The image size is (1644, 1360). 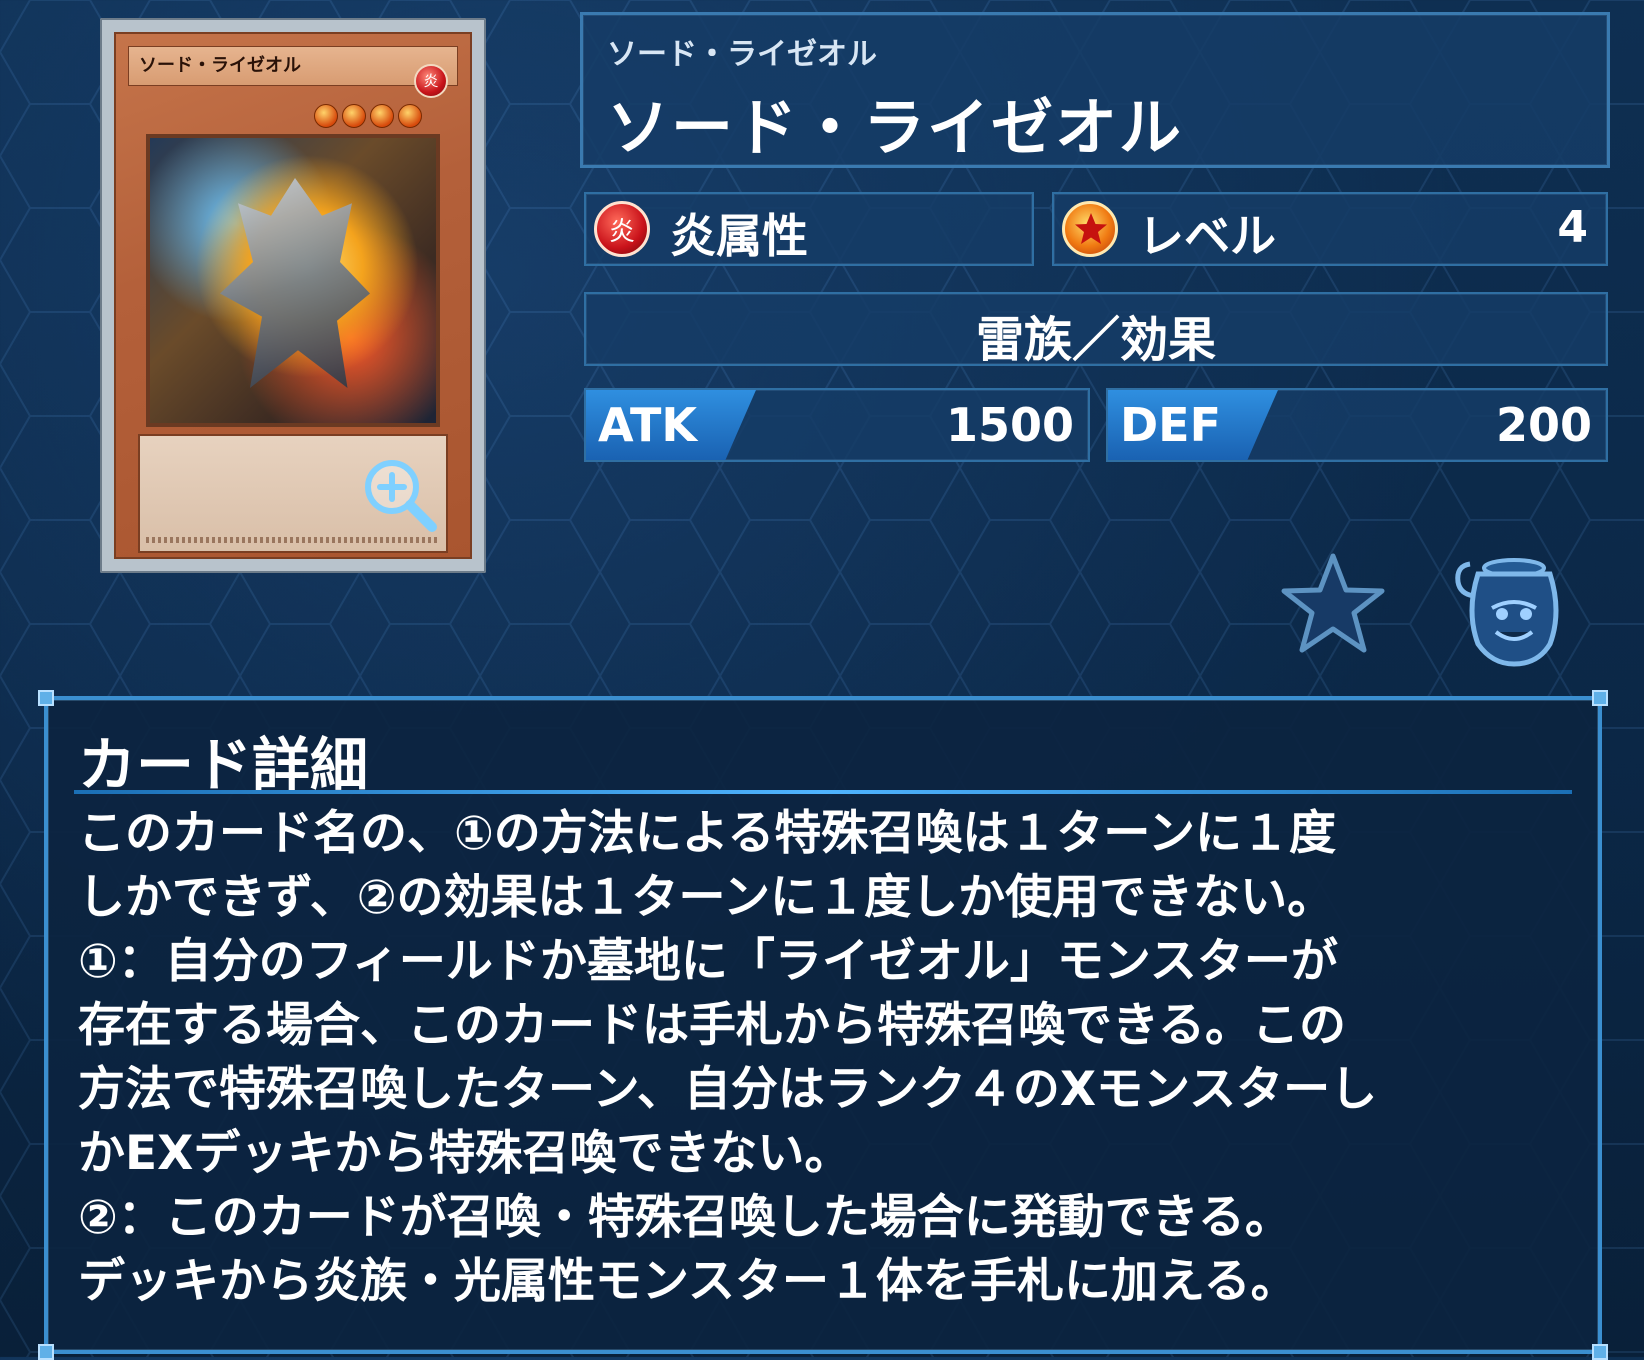 What do you see at coordinates (1095, 90) in the screenshot?
I see `card-name-panel: ソード・ライゼオル ソード・ライゼオル` at bounding box center [1095, 90].